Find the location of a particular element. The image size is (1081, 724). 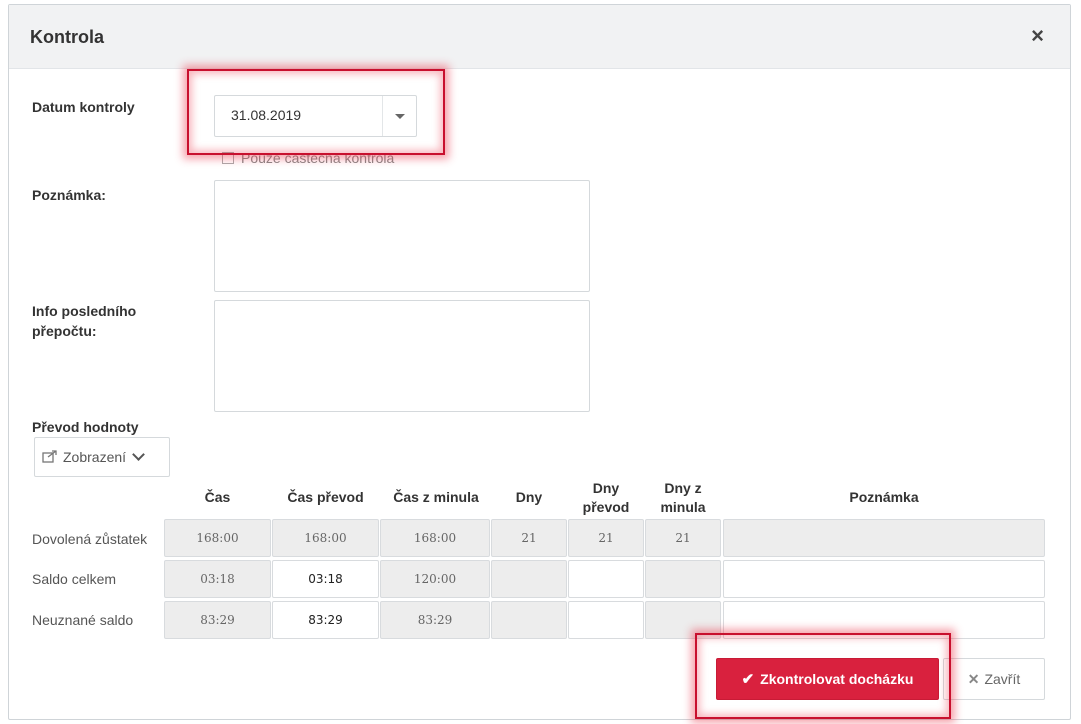

cell-dovolena-cas-z-minula: 168:00 is located at coordinates (435, 538).